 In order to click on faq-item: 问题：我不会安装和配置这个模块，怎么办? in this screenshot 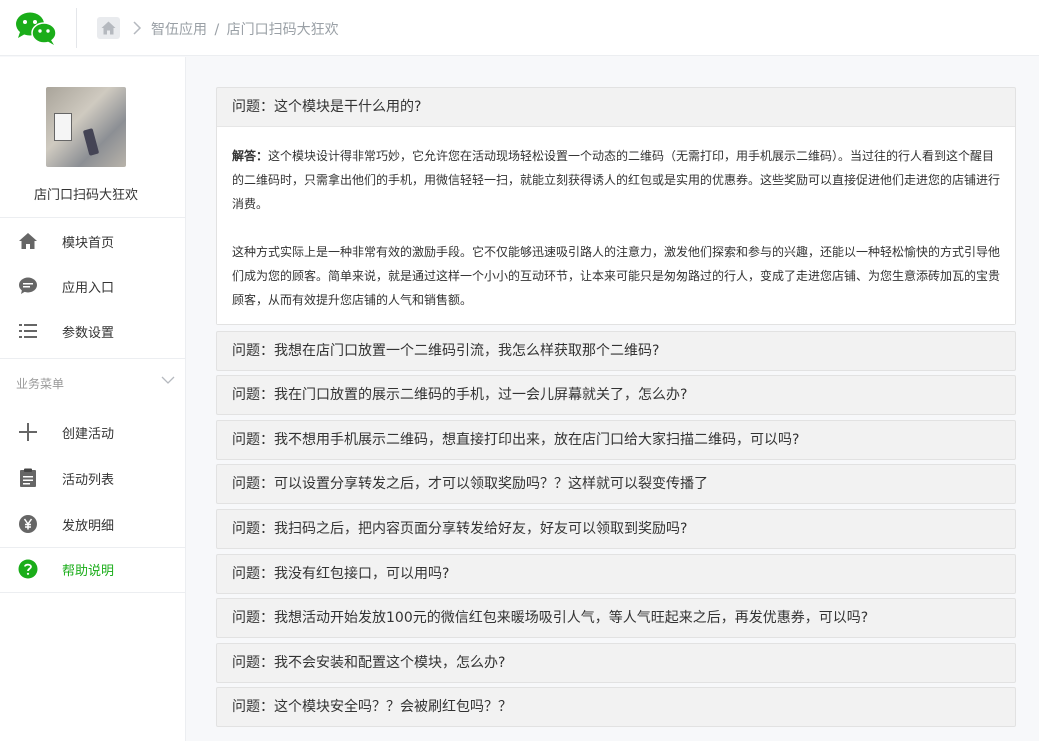, I will do `click(616, 663)`.